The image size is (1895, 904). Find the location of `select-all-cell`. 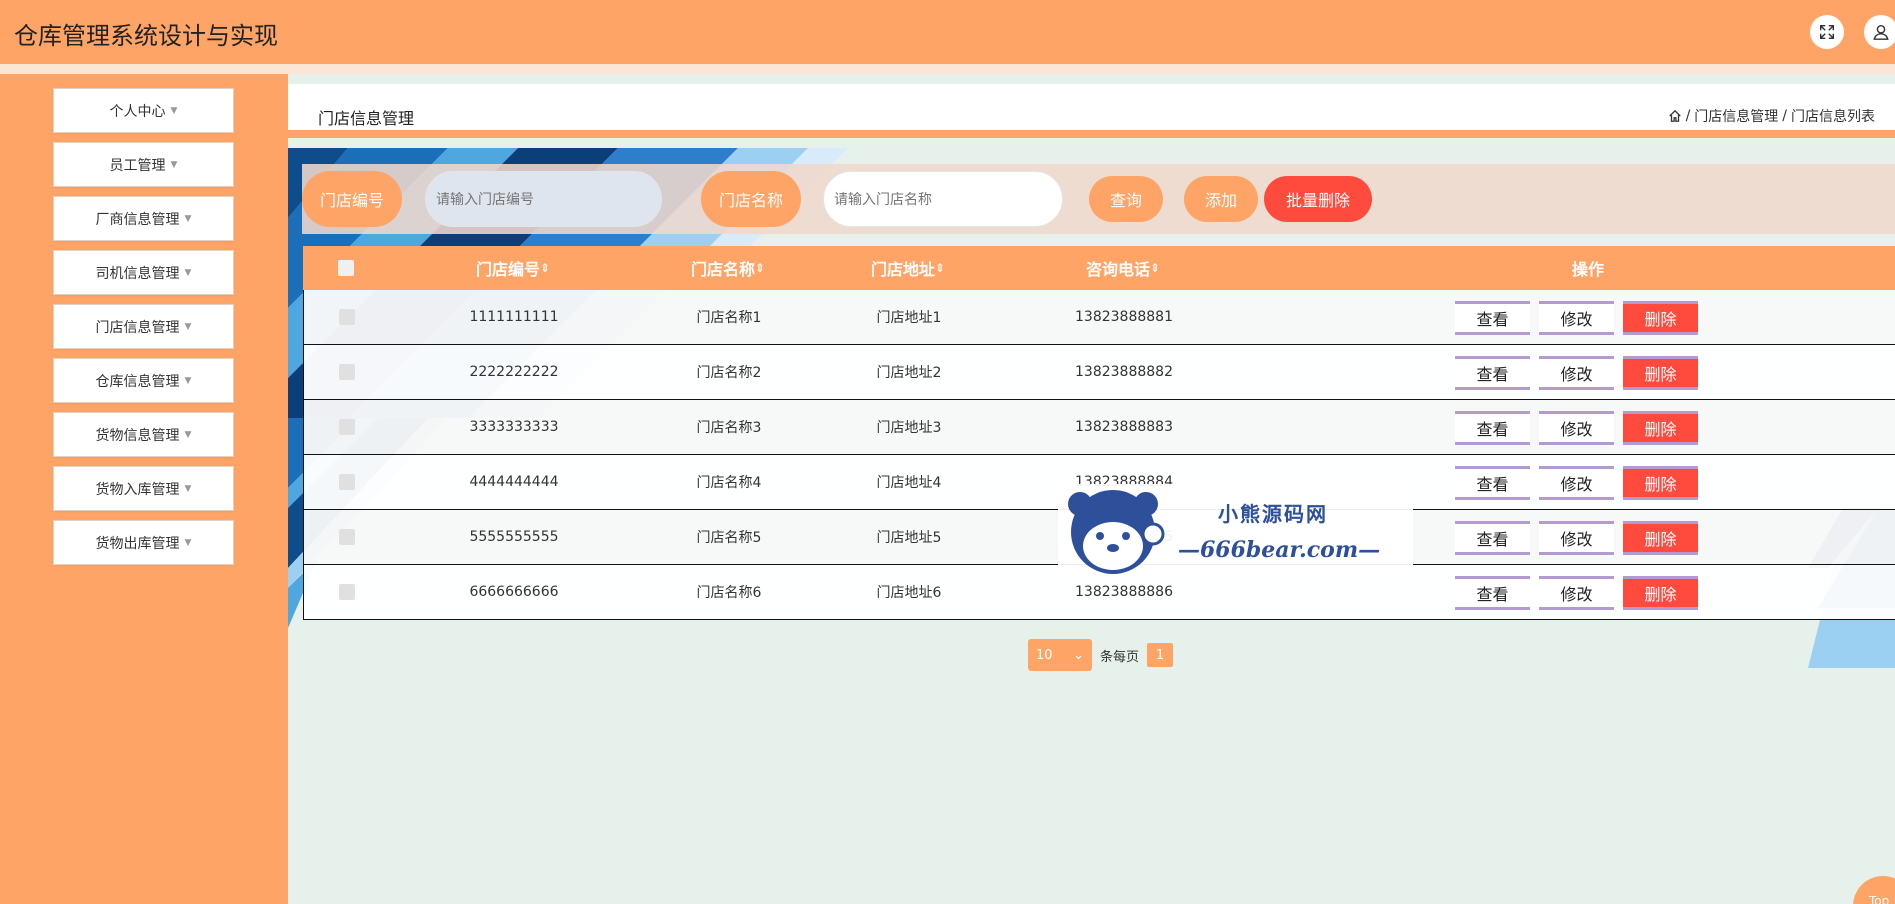

select-all-cell is located at coordinates (345, 268).